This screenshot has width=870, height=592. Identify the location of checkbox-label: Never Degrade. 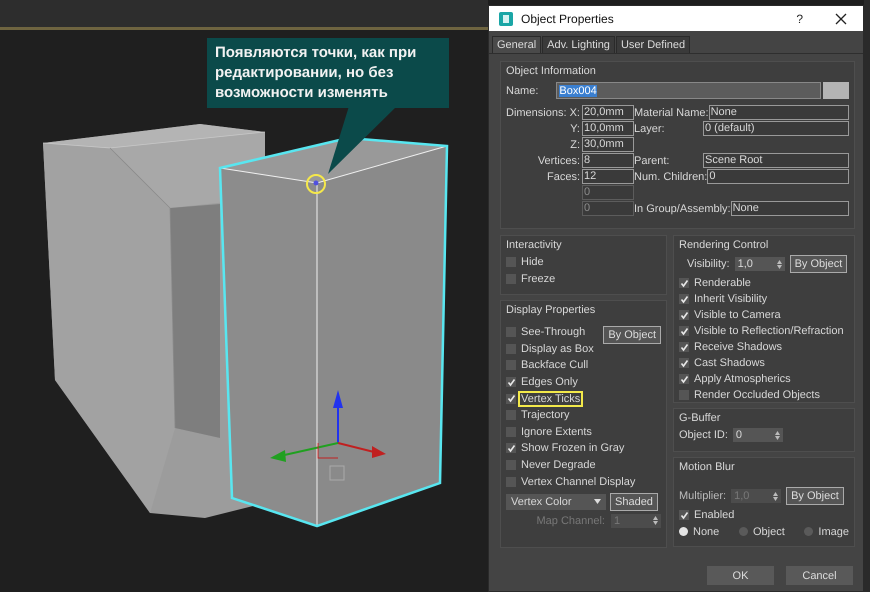
(558, 466).